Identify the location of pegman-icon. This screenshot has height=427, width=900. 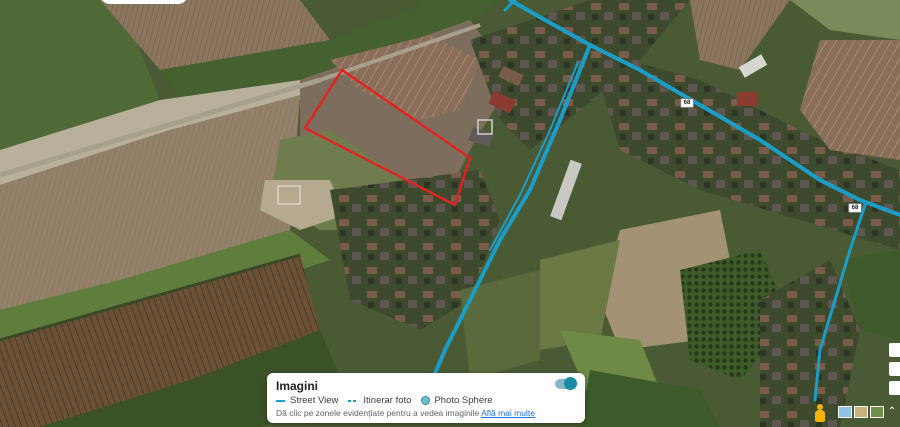
(820, 413).